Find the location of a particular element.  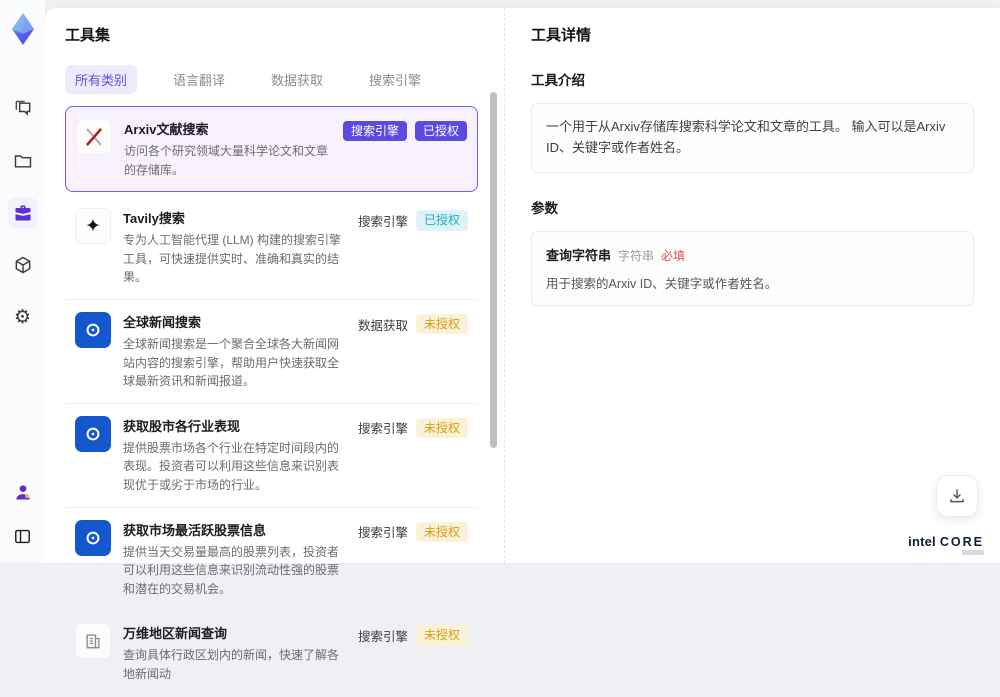

region-news-icon is located at coordinates (93, 641).